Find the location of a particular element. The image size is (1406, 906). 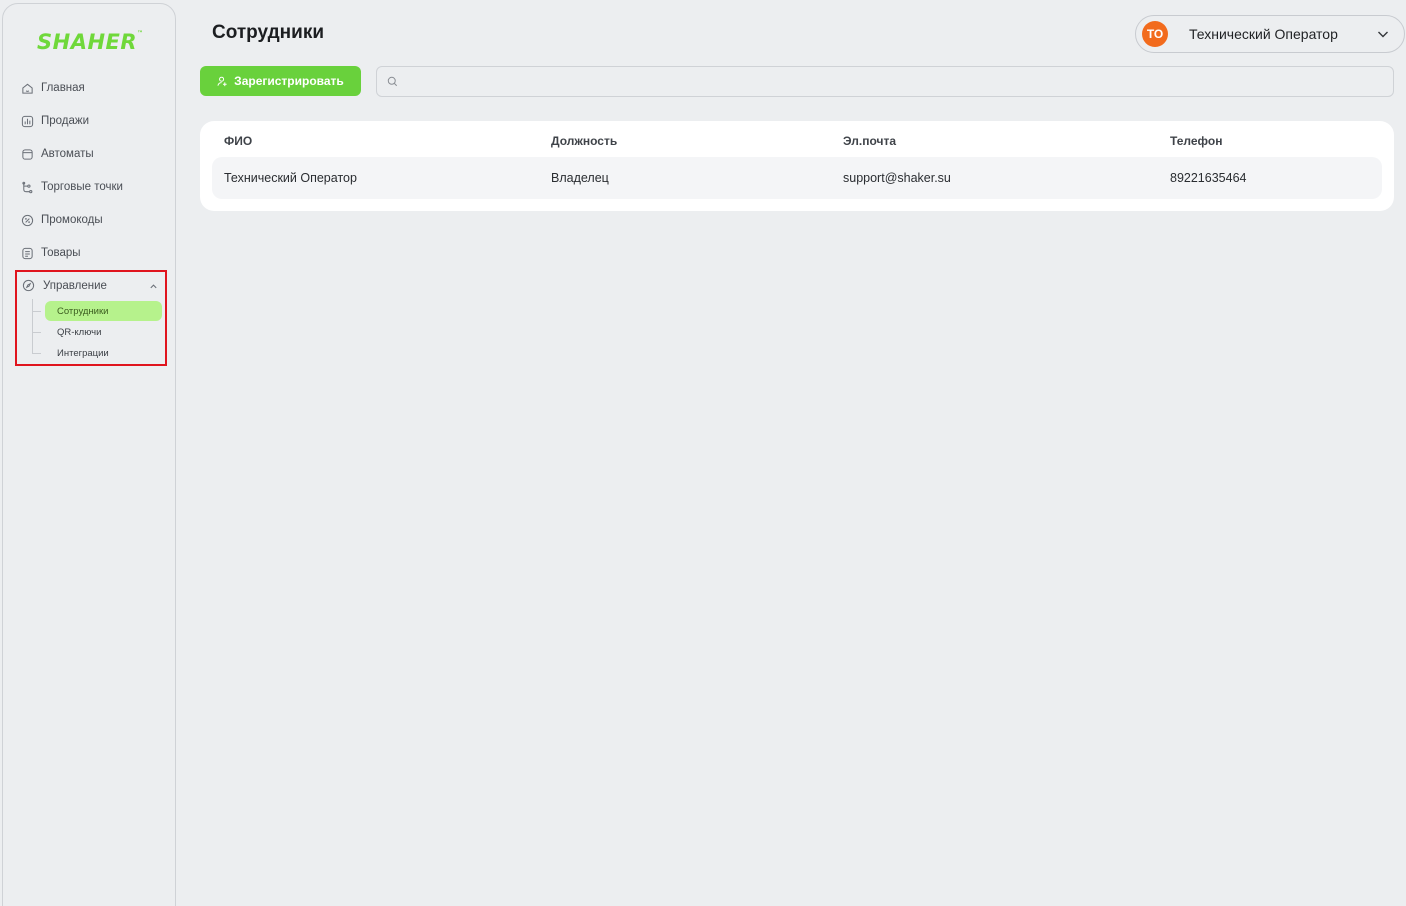

sidebar-subitem-integrations: Интеграции is located at coordinates (77, 353).